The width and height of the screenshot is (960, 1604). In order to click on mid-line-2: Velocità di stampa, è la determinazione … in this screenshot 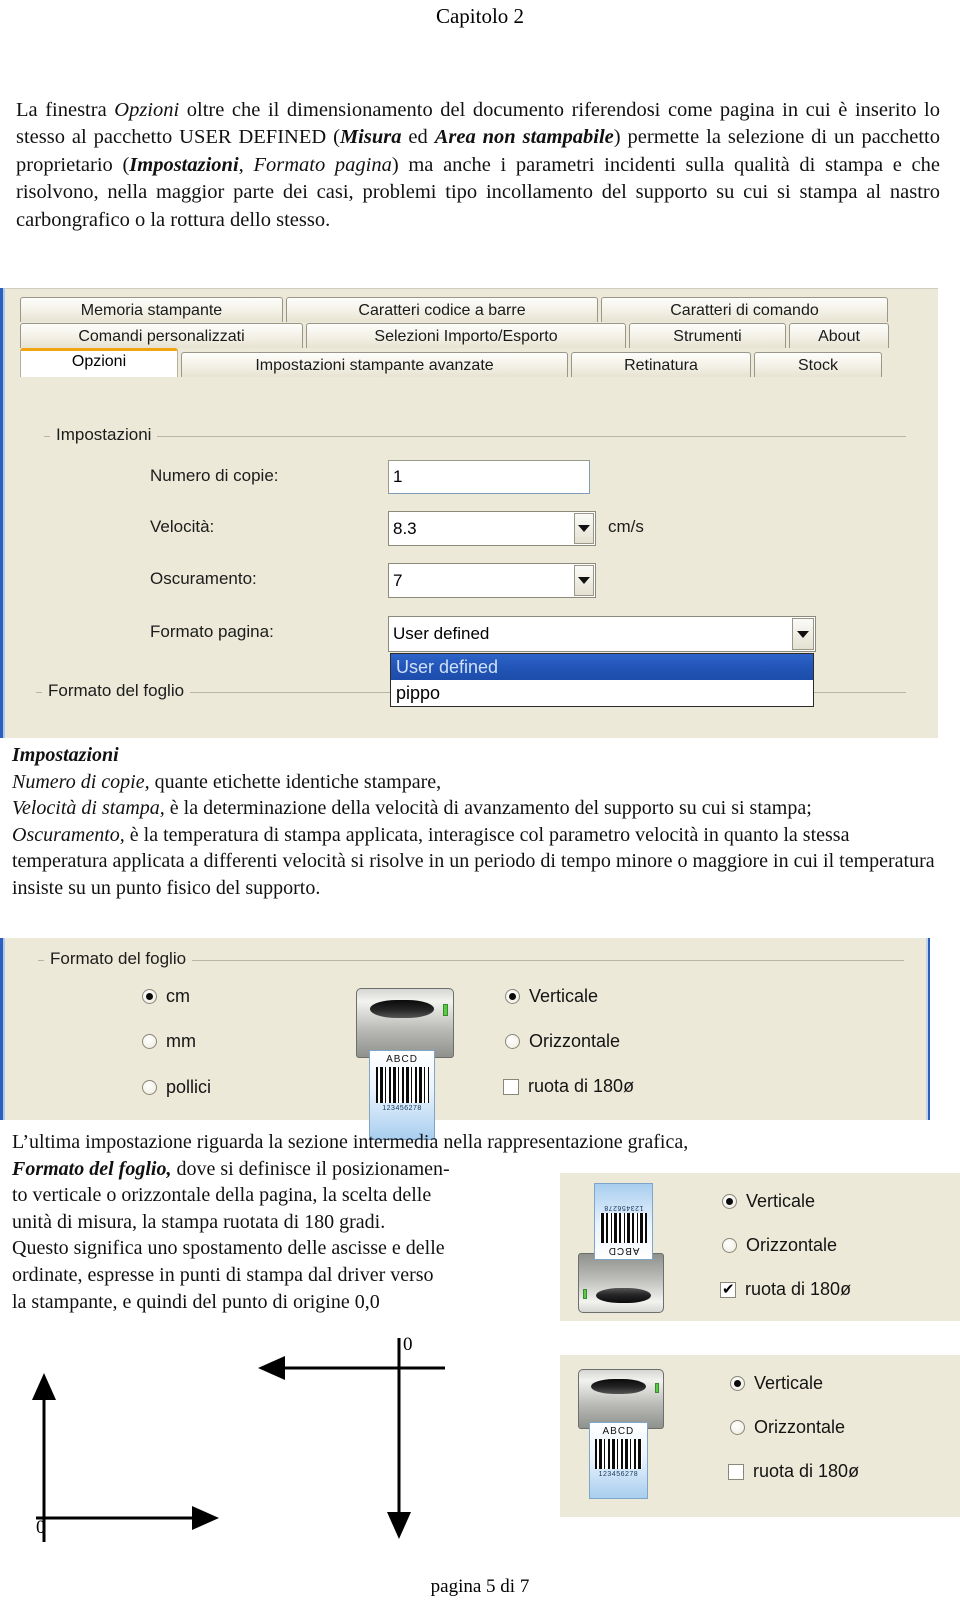, I will do `click(477, 808)`.